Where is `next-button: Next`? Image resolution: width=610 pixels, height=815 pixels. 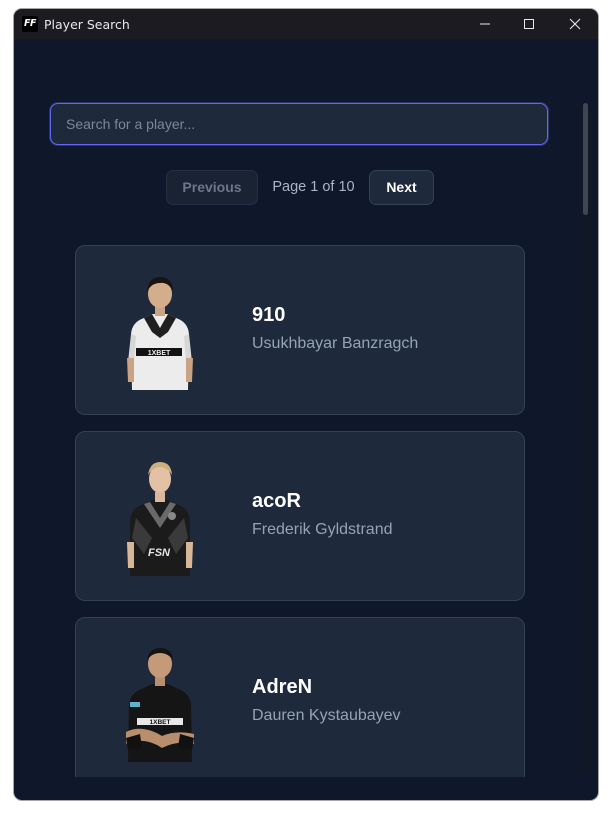 next-button: Next is located at coordinates (401, 187).